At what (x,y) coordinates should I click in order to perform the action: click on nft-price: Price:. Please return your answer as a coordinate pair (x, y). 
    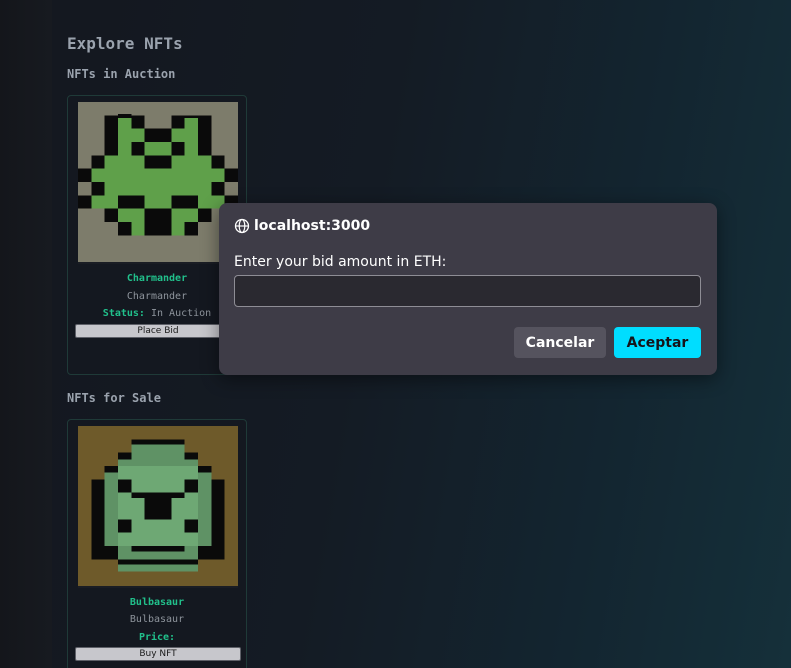
    Looking at the image, I should click on (157, 637).